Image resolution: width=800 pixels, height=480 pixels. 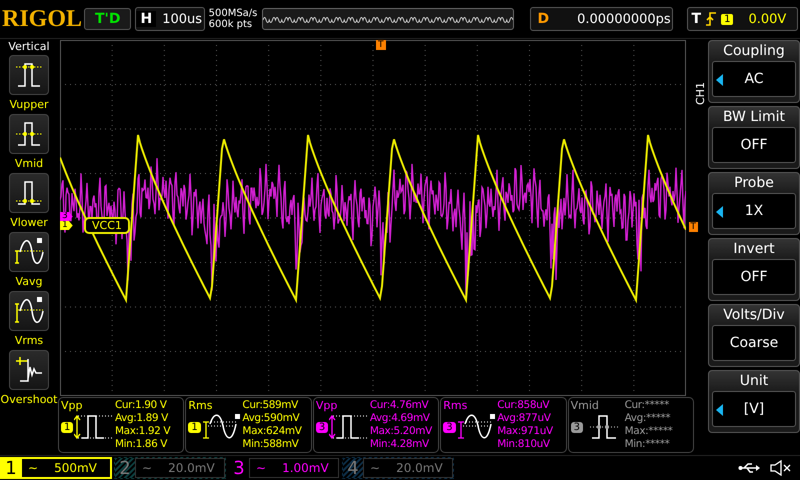 What do you see at coordinates (711, 19) in the screenshot?
I see `rising-edge-icon` at bounding box center [711, 19].